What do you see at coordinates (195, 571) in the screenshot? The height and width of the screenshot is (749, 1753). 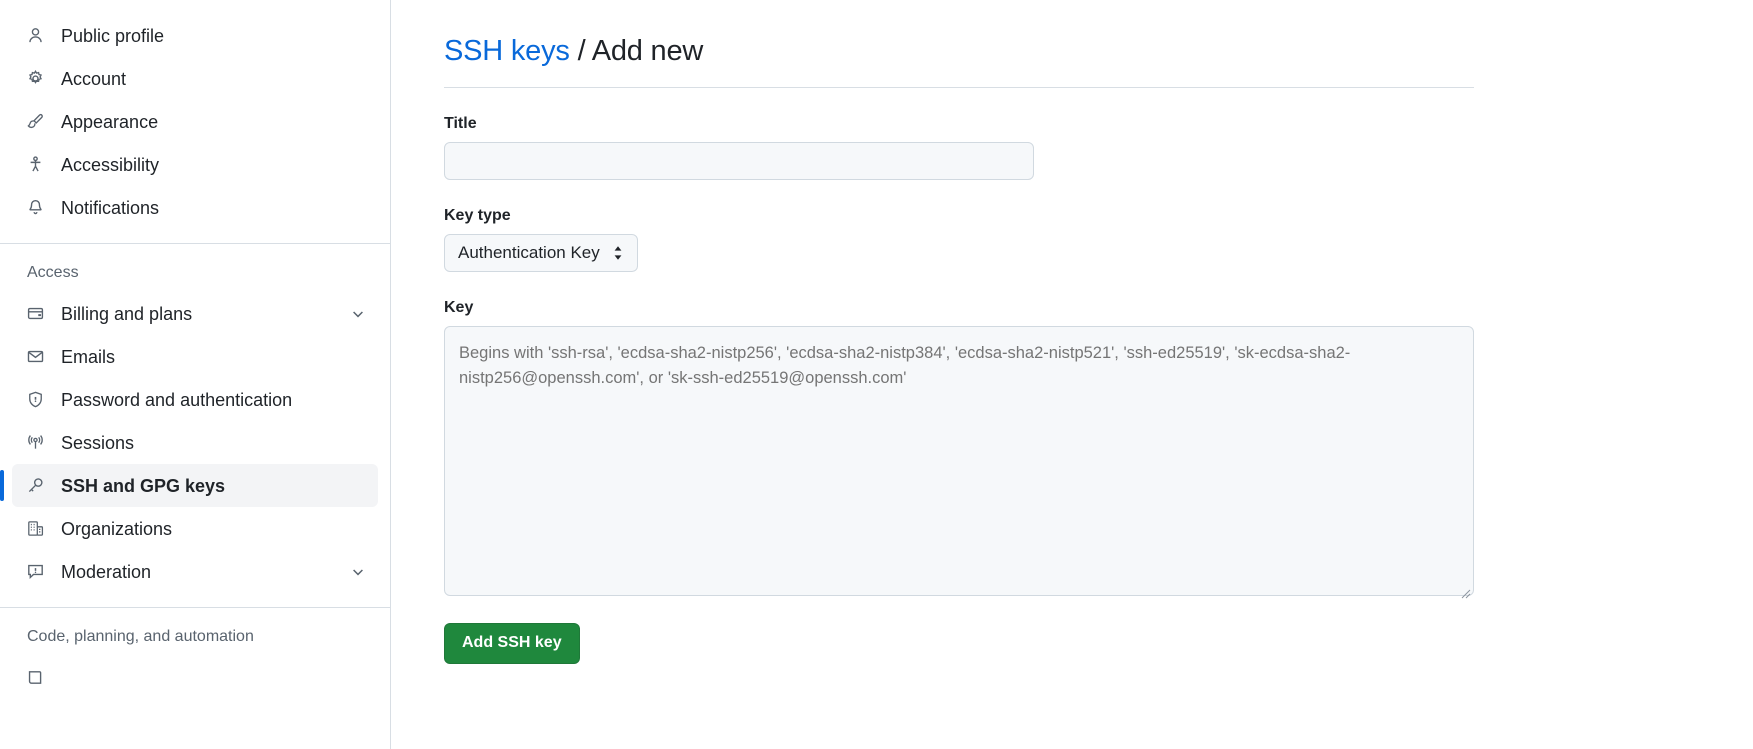 I see `sidebar-item-moderation: Moderation` at bounding box center [195, 571].